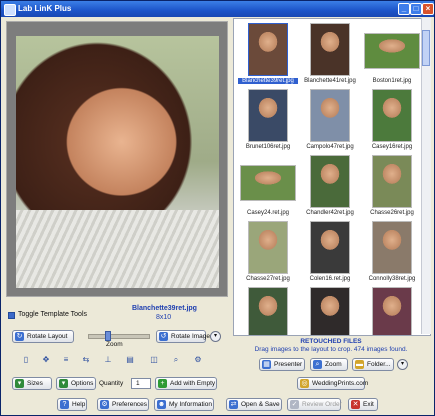 Image resolution: width=435 pixels, height=416 pixels. I want to click on open-save-button: ⇄ Open & Save, so click(254, 404).